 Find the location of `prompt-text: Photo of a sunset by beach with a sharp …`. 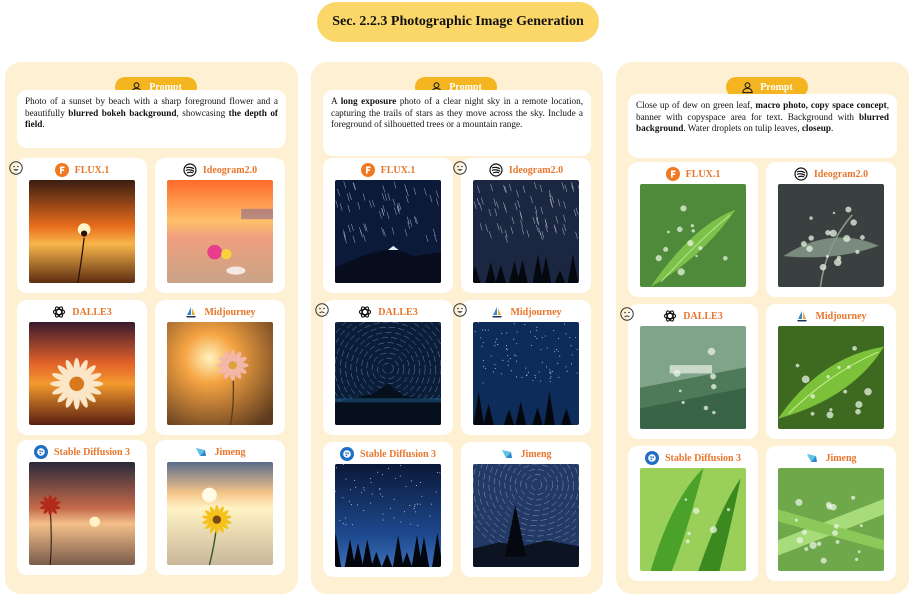

prompt-text: Photo of a sunset by beach with a sharp … is located at coordinates (151, 119).